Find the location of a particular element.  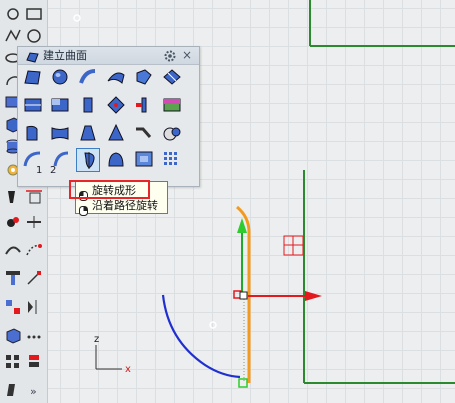

tooltip-text-rail-revolve: 沿着路径旋转 is located at coordinates (125, 205).